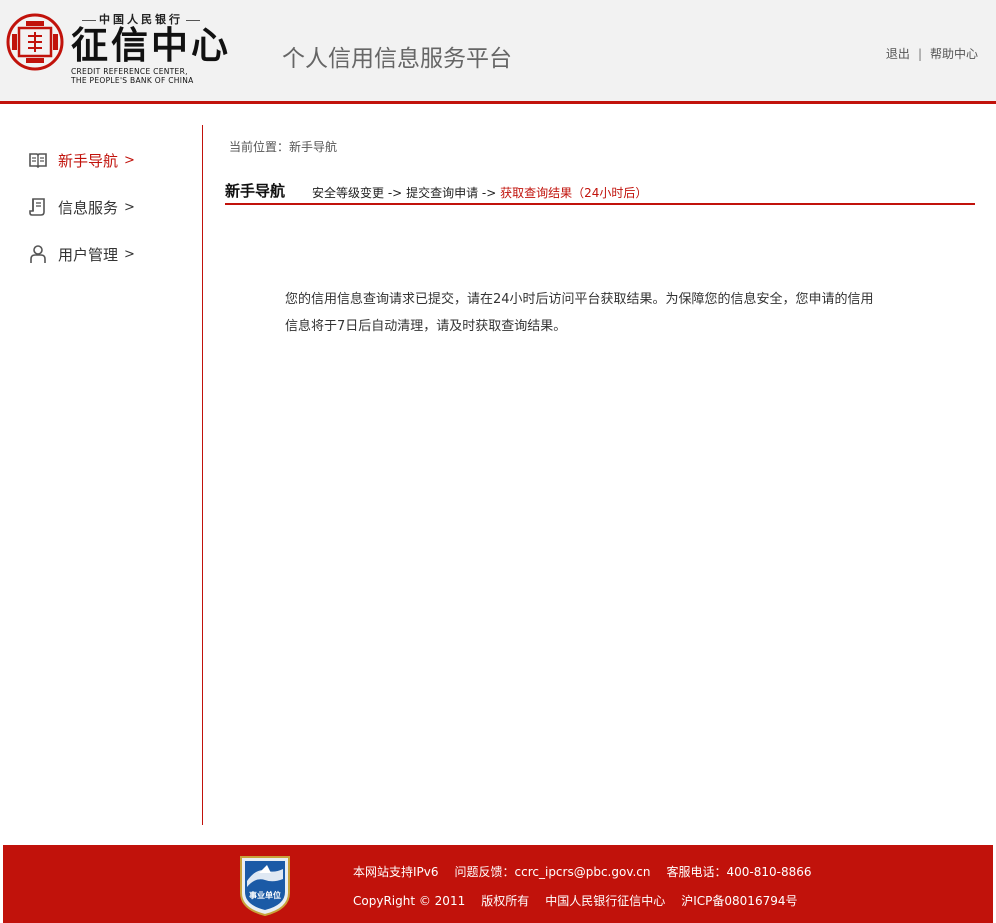 This screenshot has width=996, height=923. What do you see at coordinates (88, 254) in the screenshot?
I see `sidebar-item-label: 用户管理` at bounding box center [88, 254].